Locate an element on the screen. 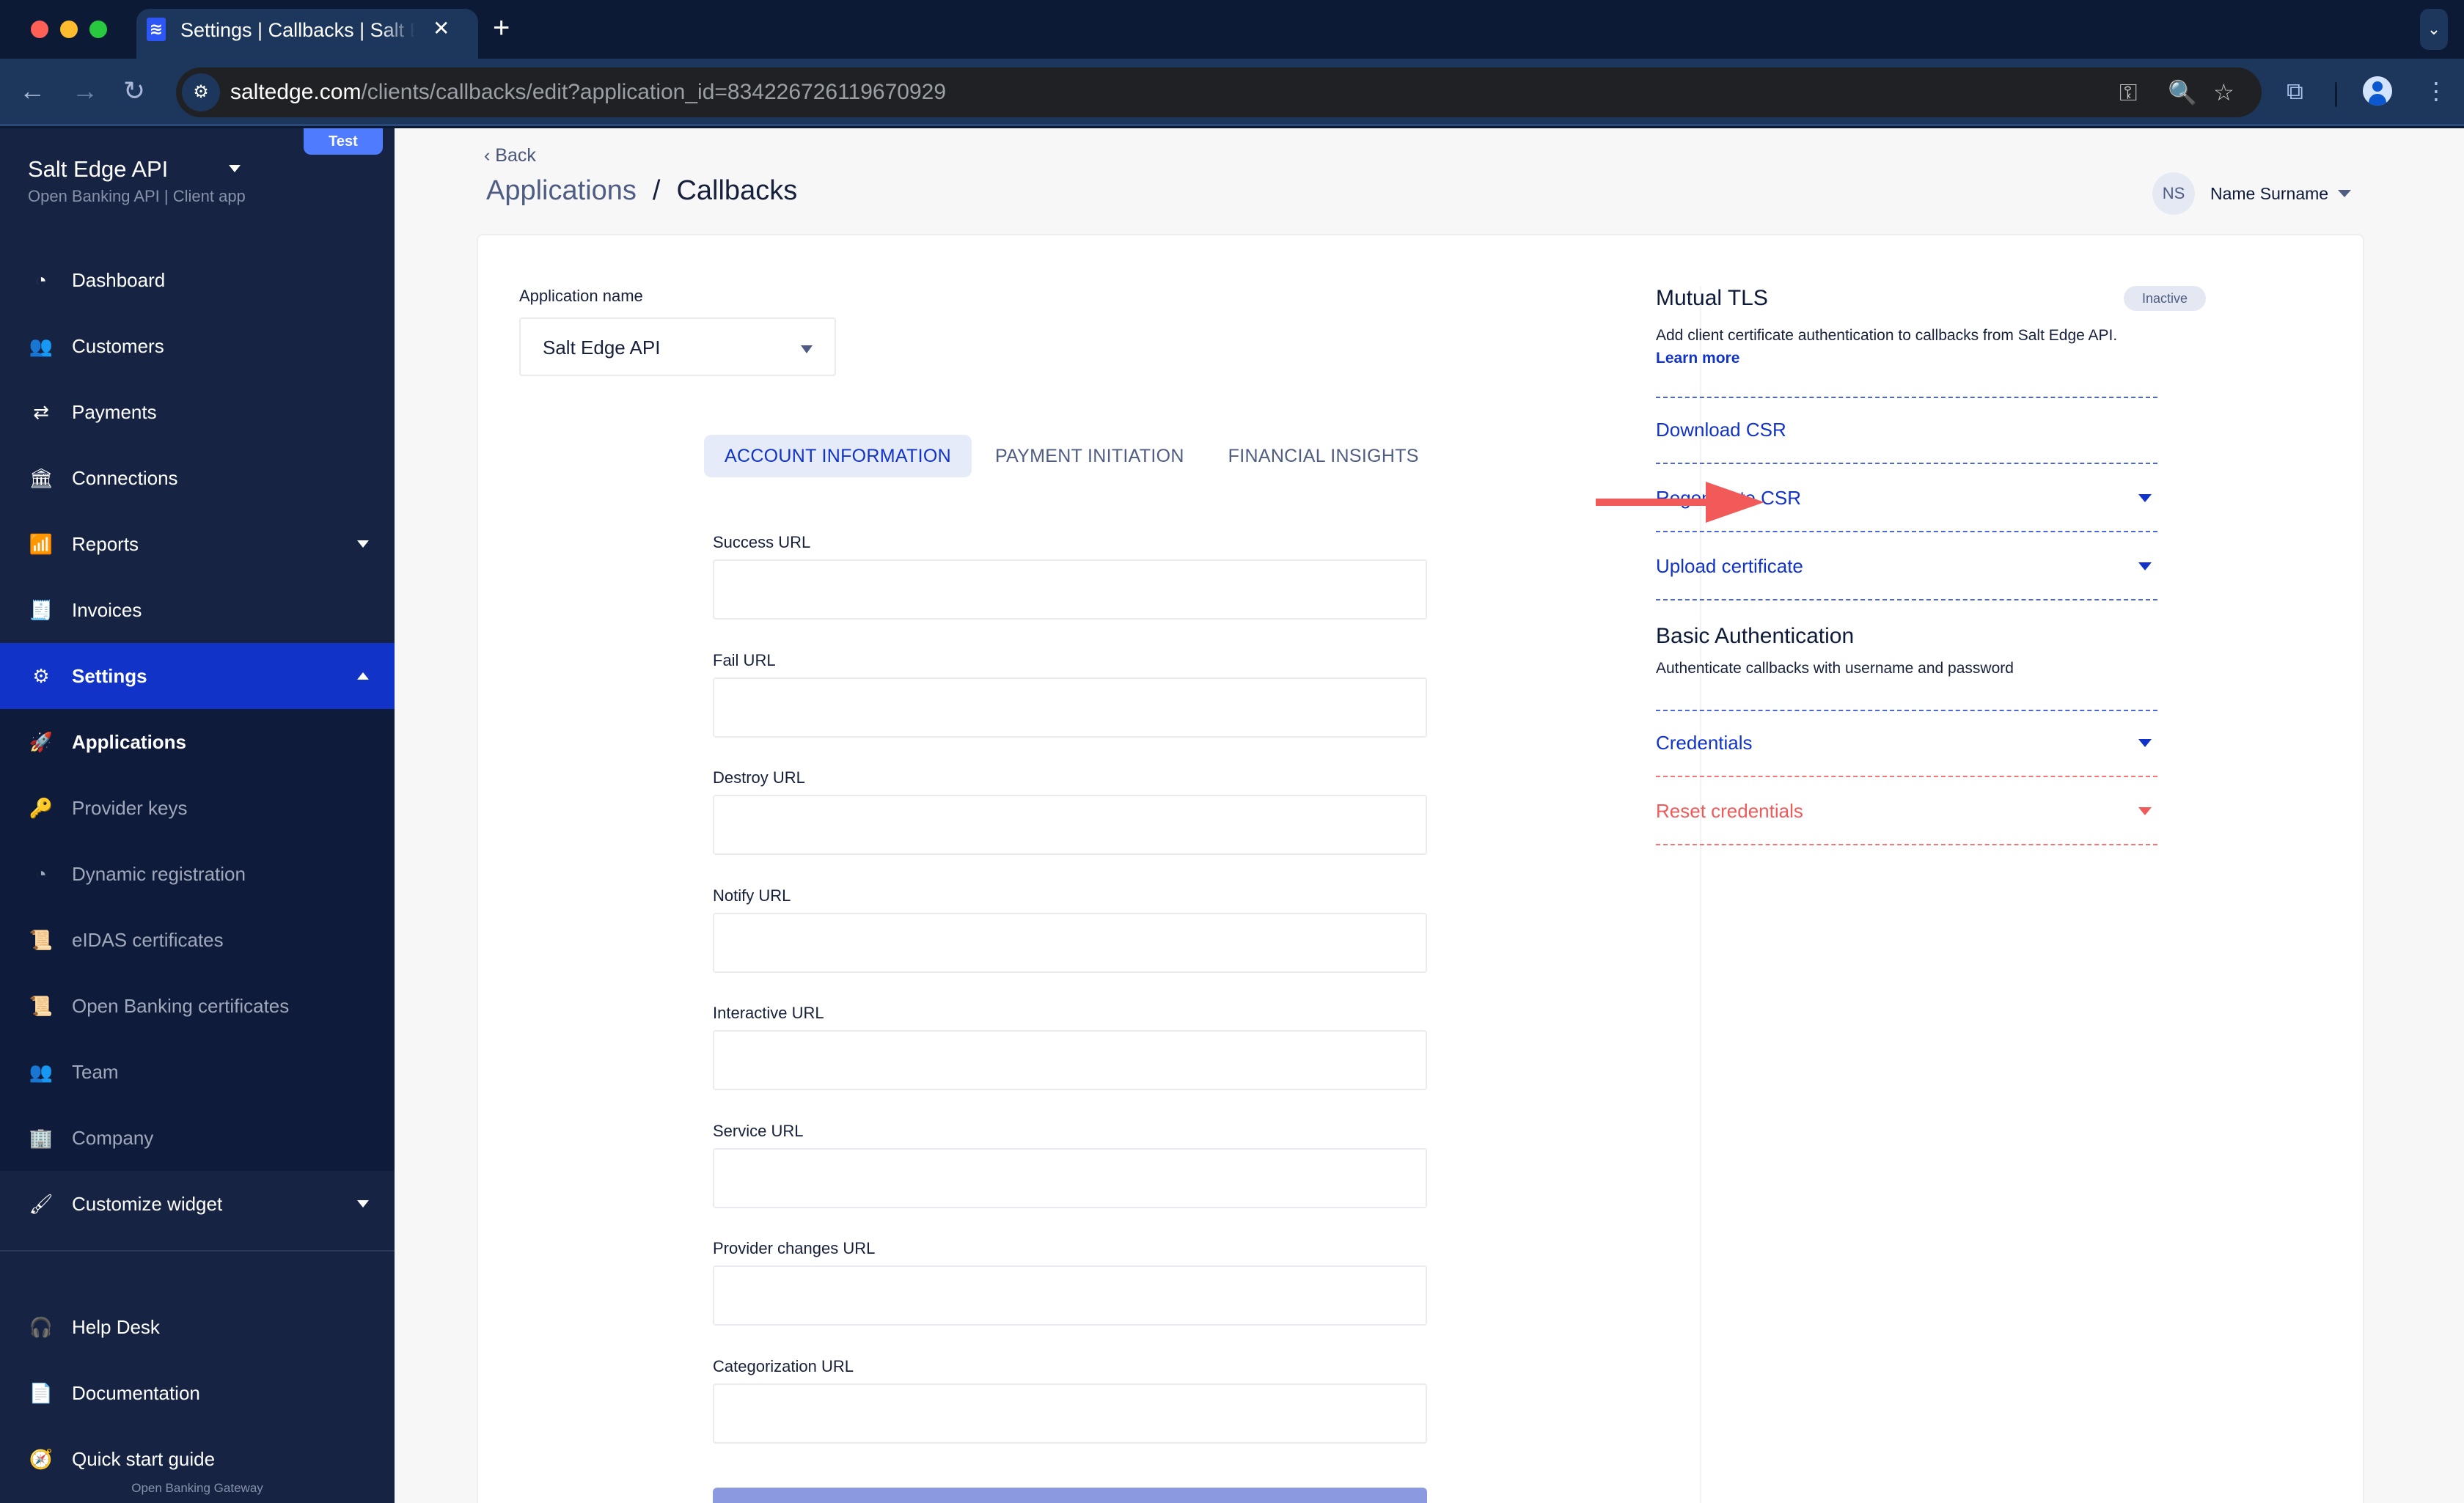 The height and width of the screenshot is (1503, 2464). basic-auth-title: Basic Authentication is located at coordinates (1755, 636).